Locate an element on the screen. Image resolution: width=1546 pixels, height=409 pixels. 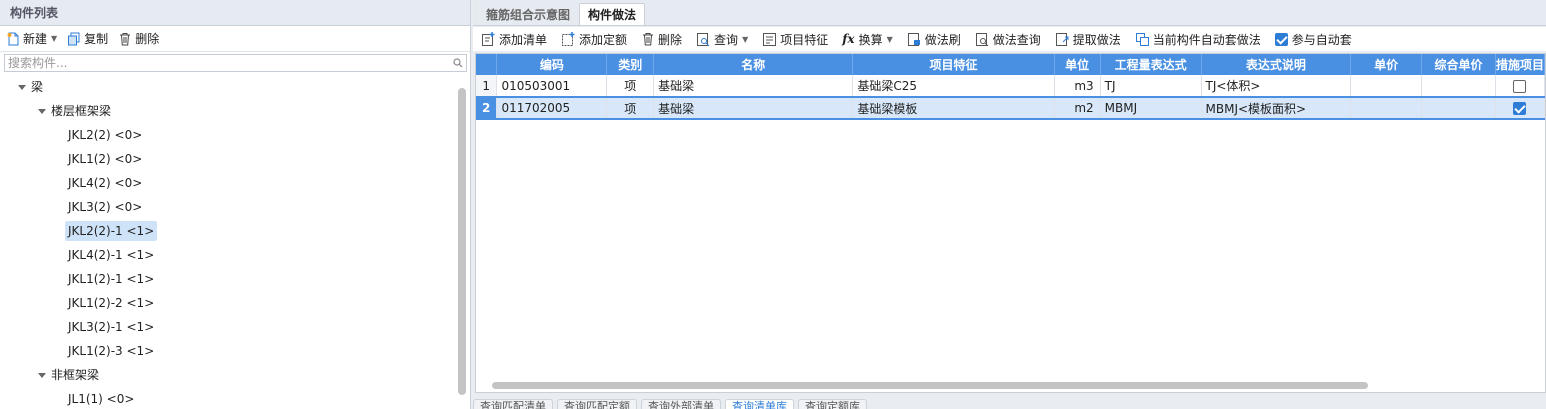
tree-item-selected: JKL2(2)-1 <1> is located at coordinates (111, 231).